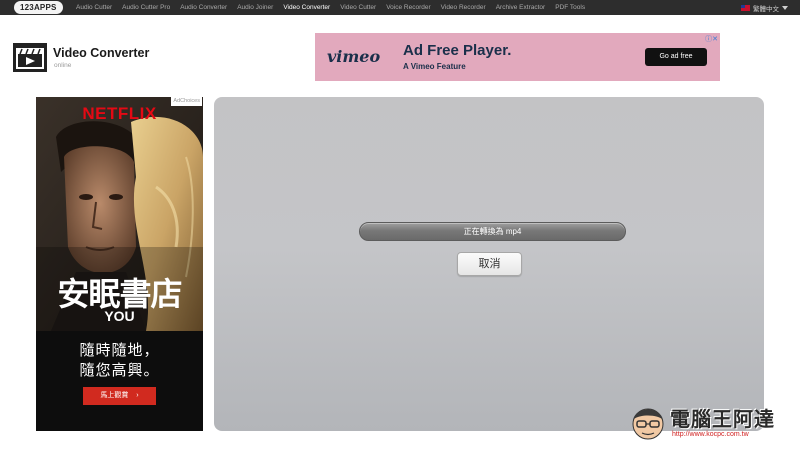 The image size is (800, 450). I want to click on brand-logo: 123APPS, so click(38, 7).